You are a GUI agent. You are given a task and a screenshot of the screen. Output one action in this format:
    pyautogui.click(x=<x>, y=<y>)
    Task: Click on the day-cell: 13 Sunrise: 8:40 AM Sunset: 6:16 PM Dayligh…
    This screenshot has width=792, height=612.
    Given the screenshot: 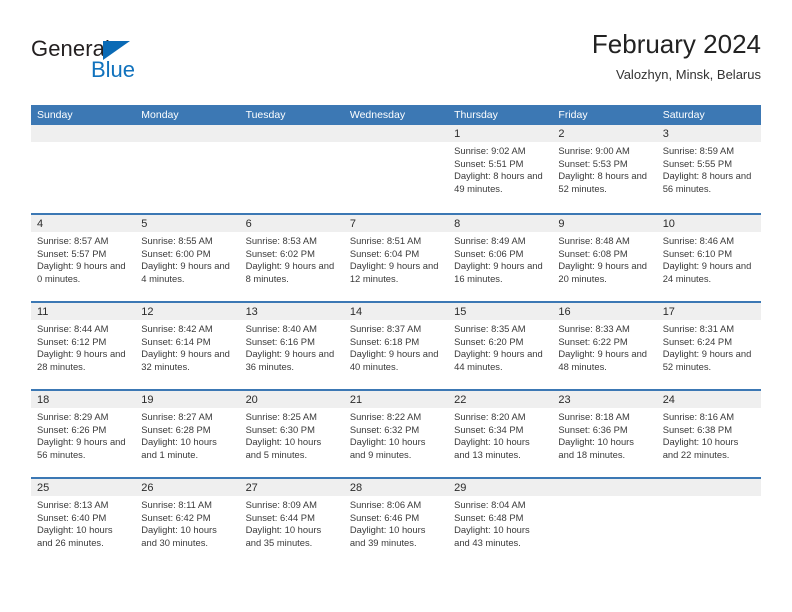 What is the action you would take?
    pyautogui.click(x=291, y=346)
    